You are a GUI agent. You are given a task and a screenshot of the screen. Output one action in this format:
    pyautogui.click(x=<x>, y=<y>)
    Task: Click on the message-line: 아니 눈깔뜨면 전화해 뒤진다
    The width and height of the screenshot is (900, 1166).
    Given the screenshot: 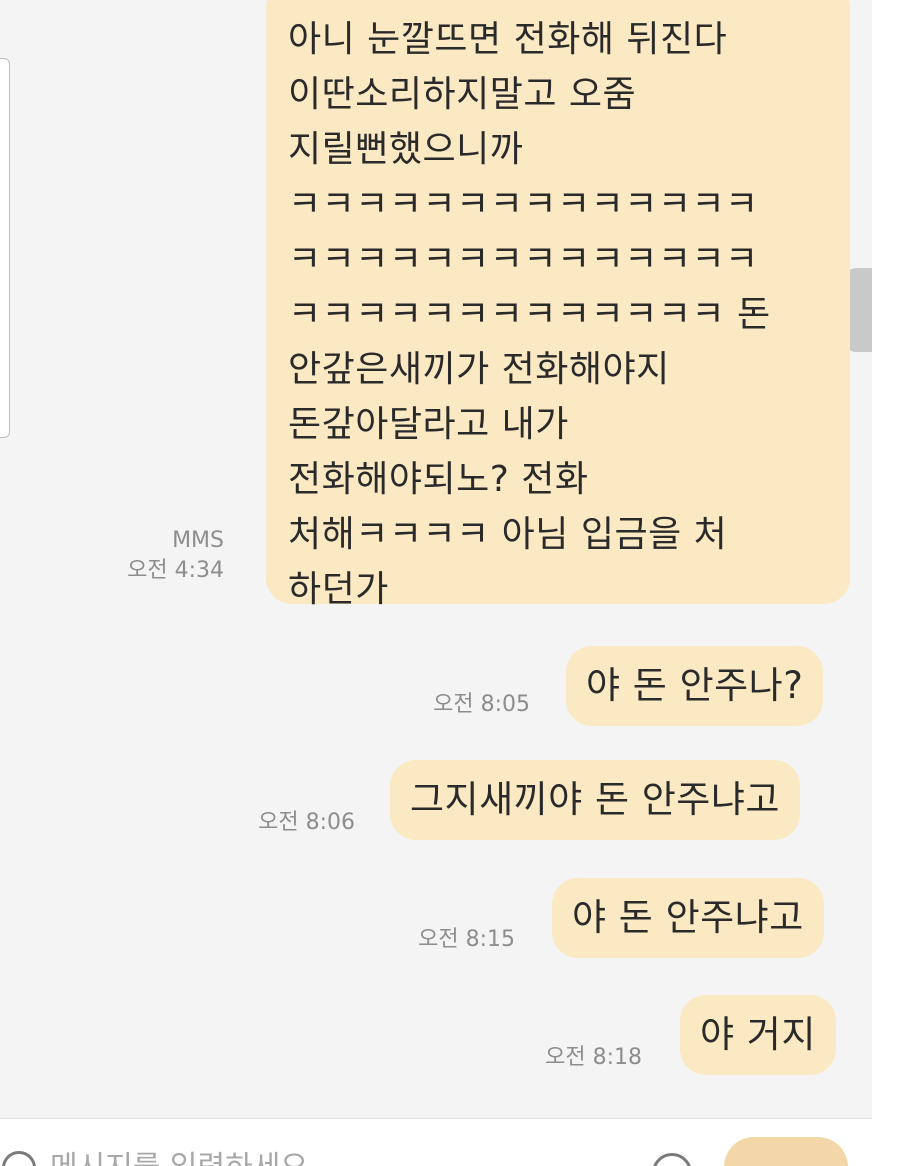 What is the action you would take?
    pyautogui.click(x=508, y=39)
    